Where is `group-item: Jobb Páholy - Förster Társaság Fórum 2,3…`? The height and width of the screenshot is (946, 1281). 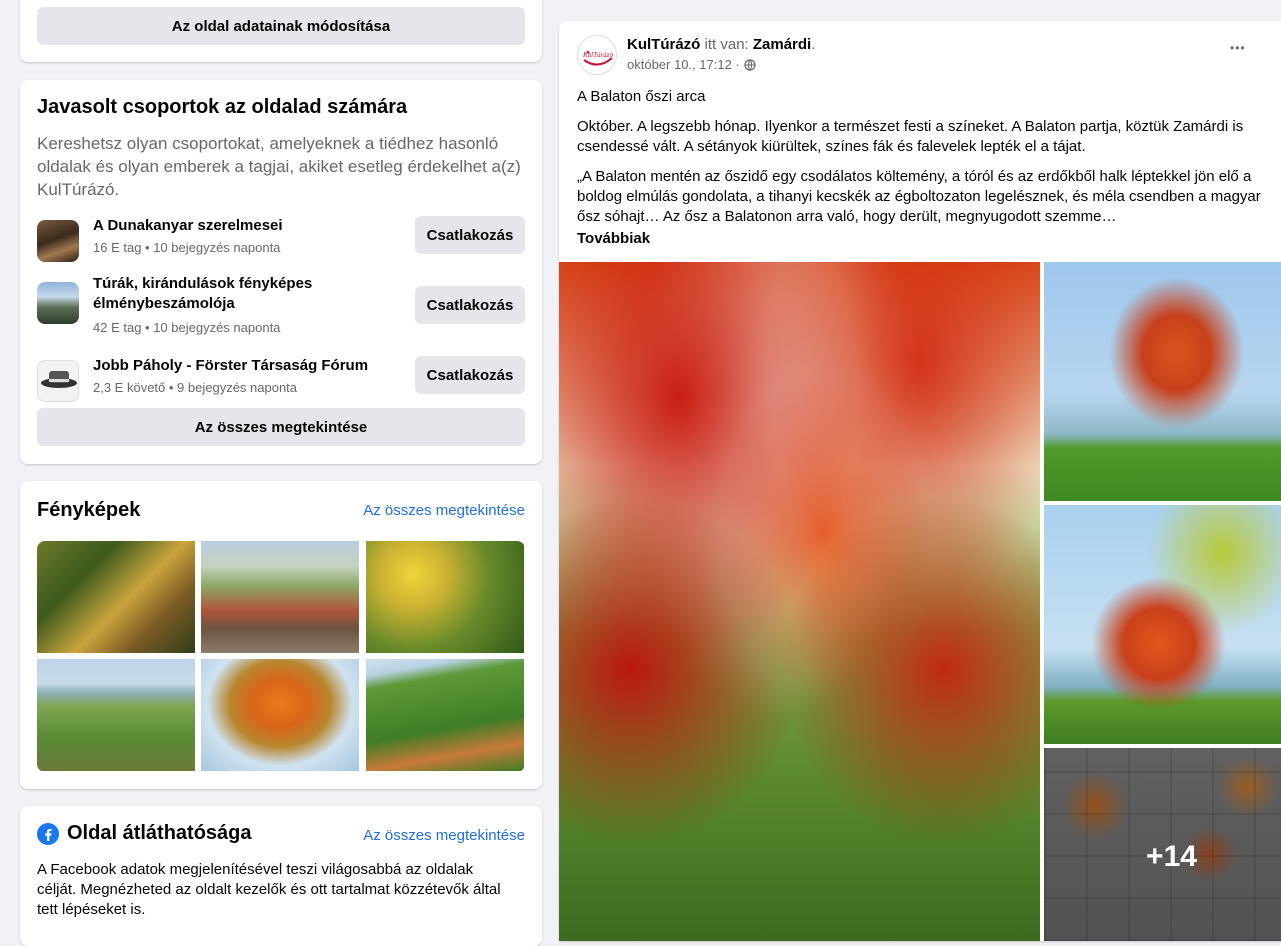
group-item: Jobb Páholy - Förster Társaság Fórum 2,3… is located at coordinates (281, 381).